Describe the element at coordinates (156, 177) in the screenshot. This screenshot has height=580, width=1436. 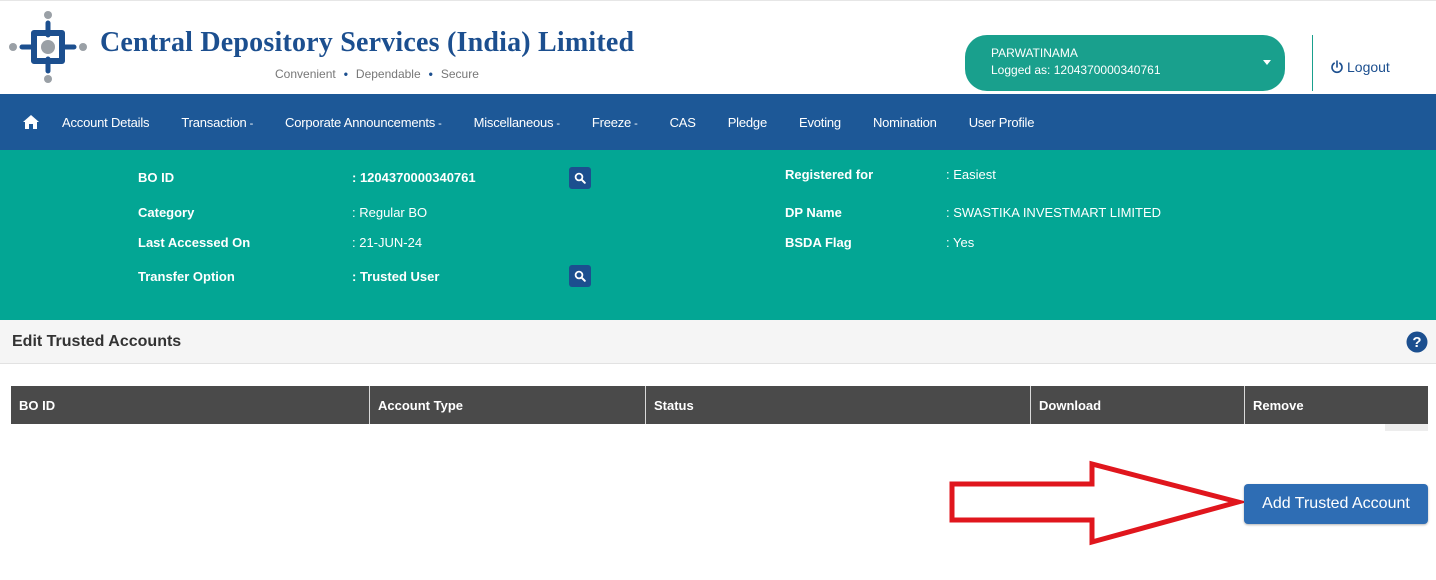
I see `bo-id-label: BO ID` at that location.